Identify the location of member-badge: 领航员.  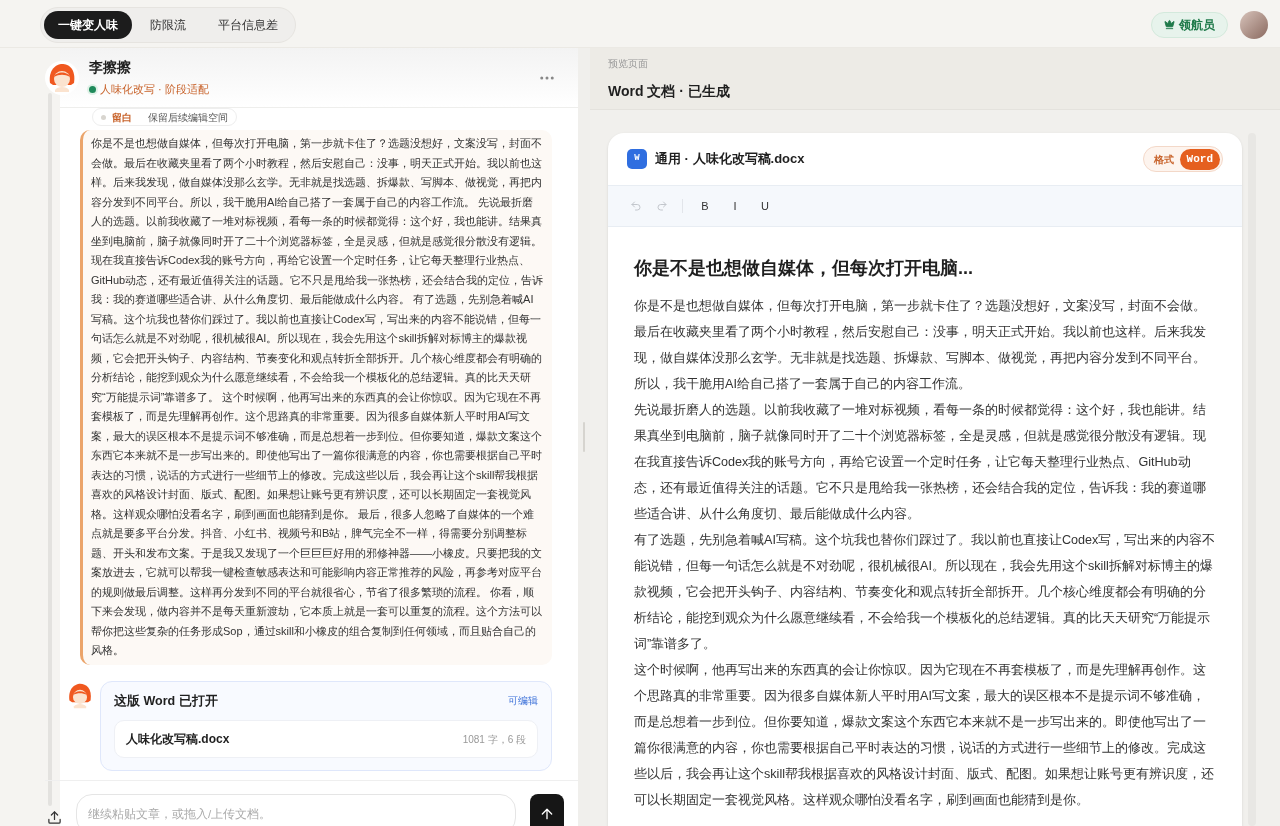
(1189, 24).